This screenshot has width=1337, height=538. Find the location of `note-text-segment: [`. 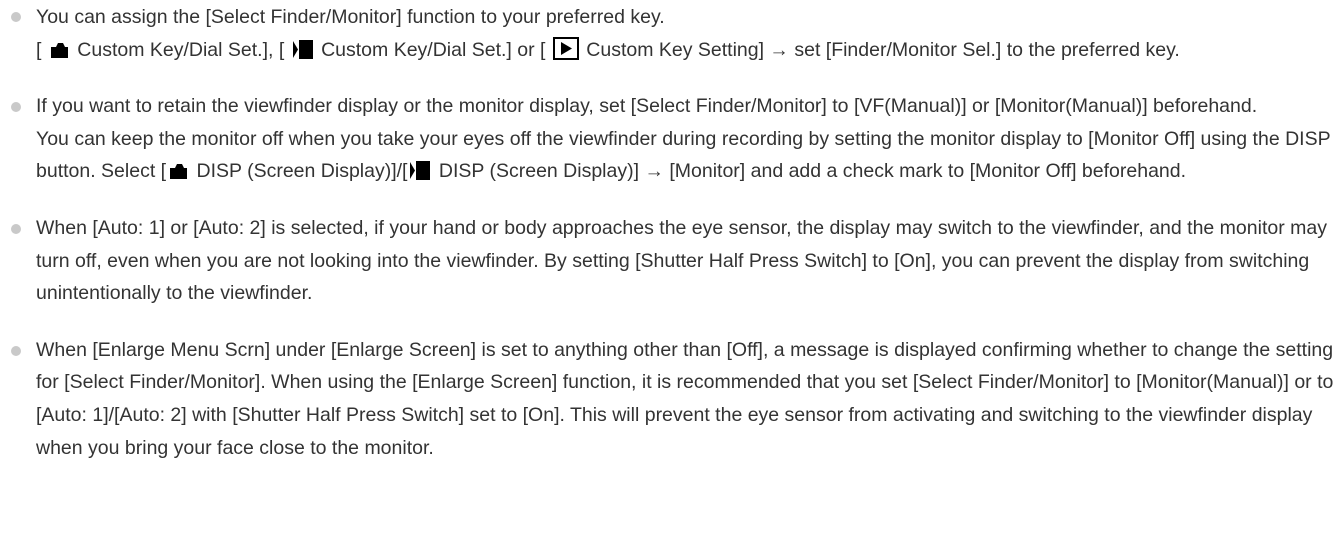

note-text-segment: [ is located at coordinates (41, 49).